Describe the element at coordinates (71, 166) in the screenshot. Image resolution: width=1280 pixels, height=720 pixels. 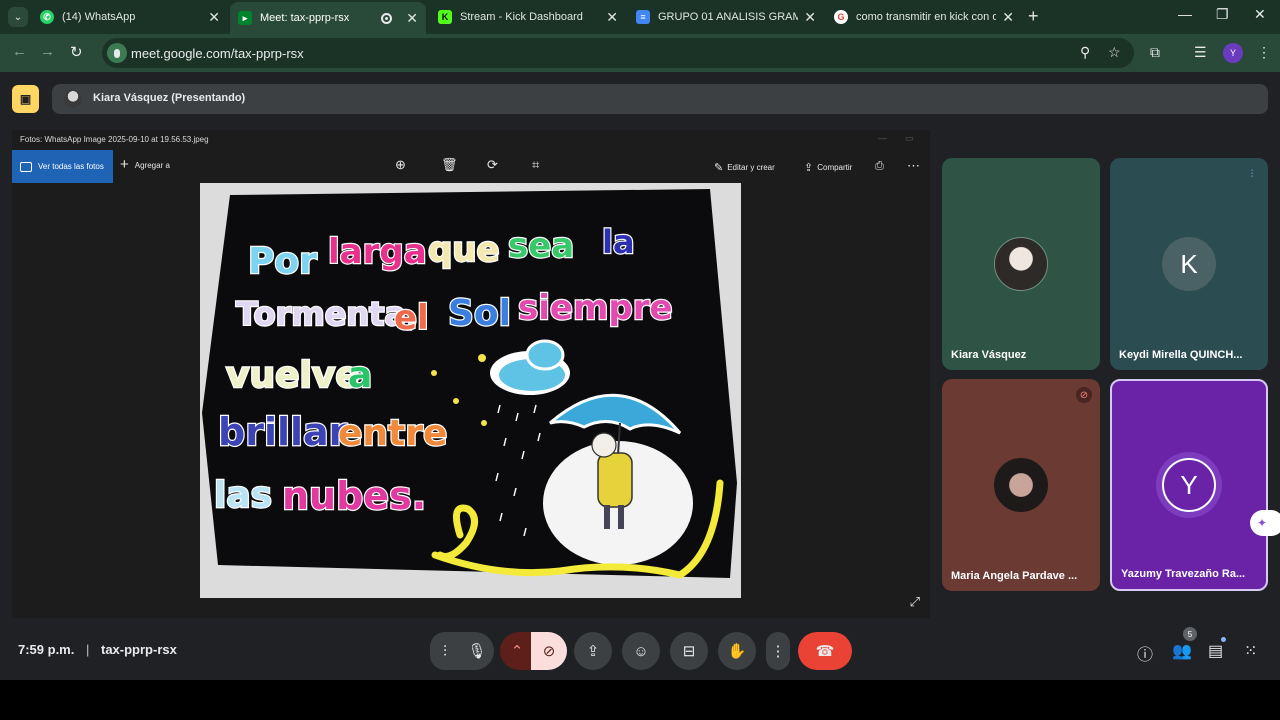
I see `view-all-photos-label: Ver todas las fotos` at that location.